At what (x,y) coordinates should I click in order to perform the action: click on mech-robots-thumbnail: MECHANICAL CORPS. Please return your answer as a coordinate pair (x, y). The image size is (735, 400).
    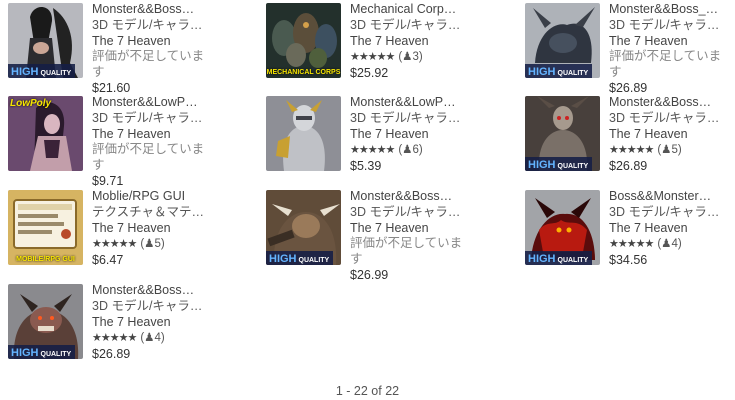
    Looking at the image, I should click on (303, 40).